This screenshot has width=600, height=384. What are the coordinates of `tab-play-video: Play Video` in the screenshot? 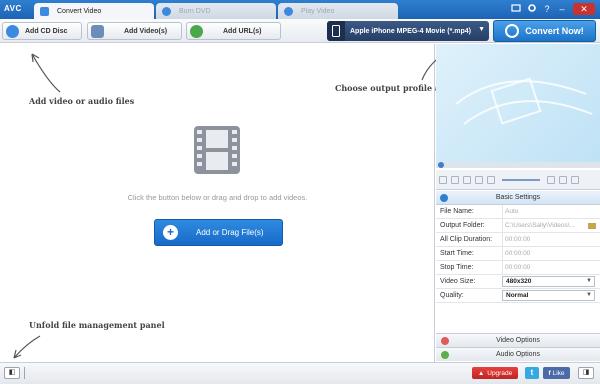 It's located at (338, 11).